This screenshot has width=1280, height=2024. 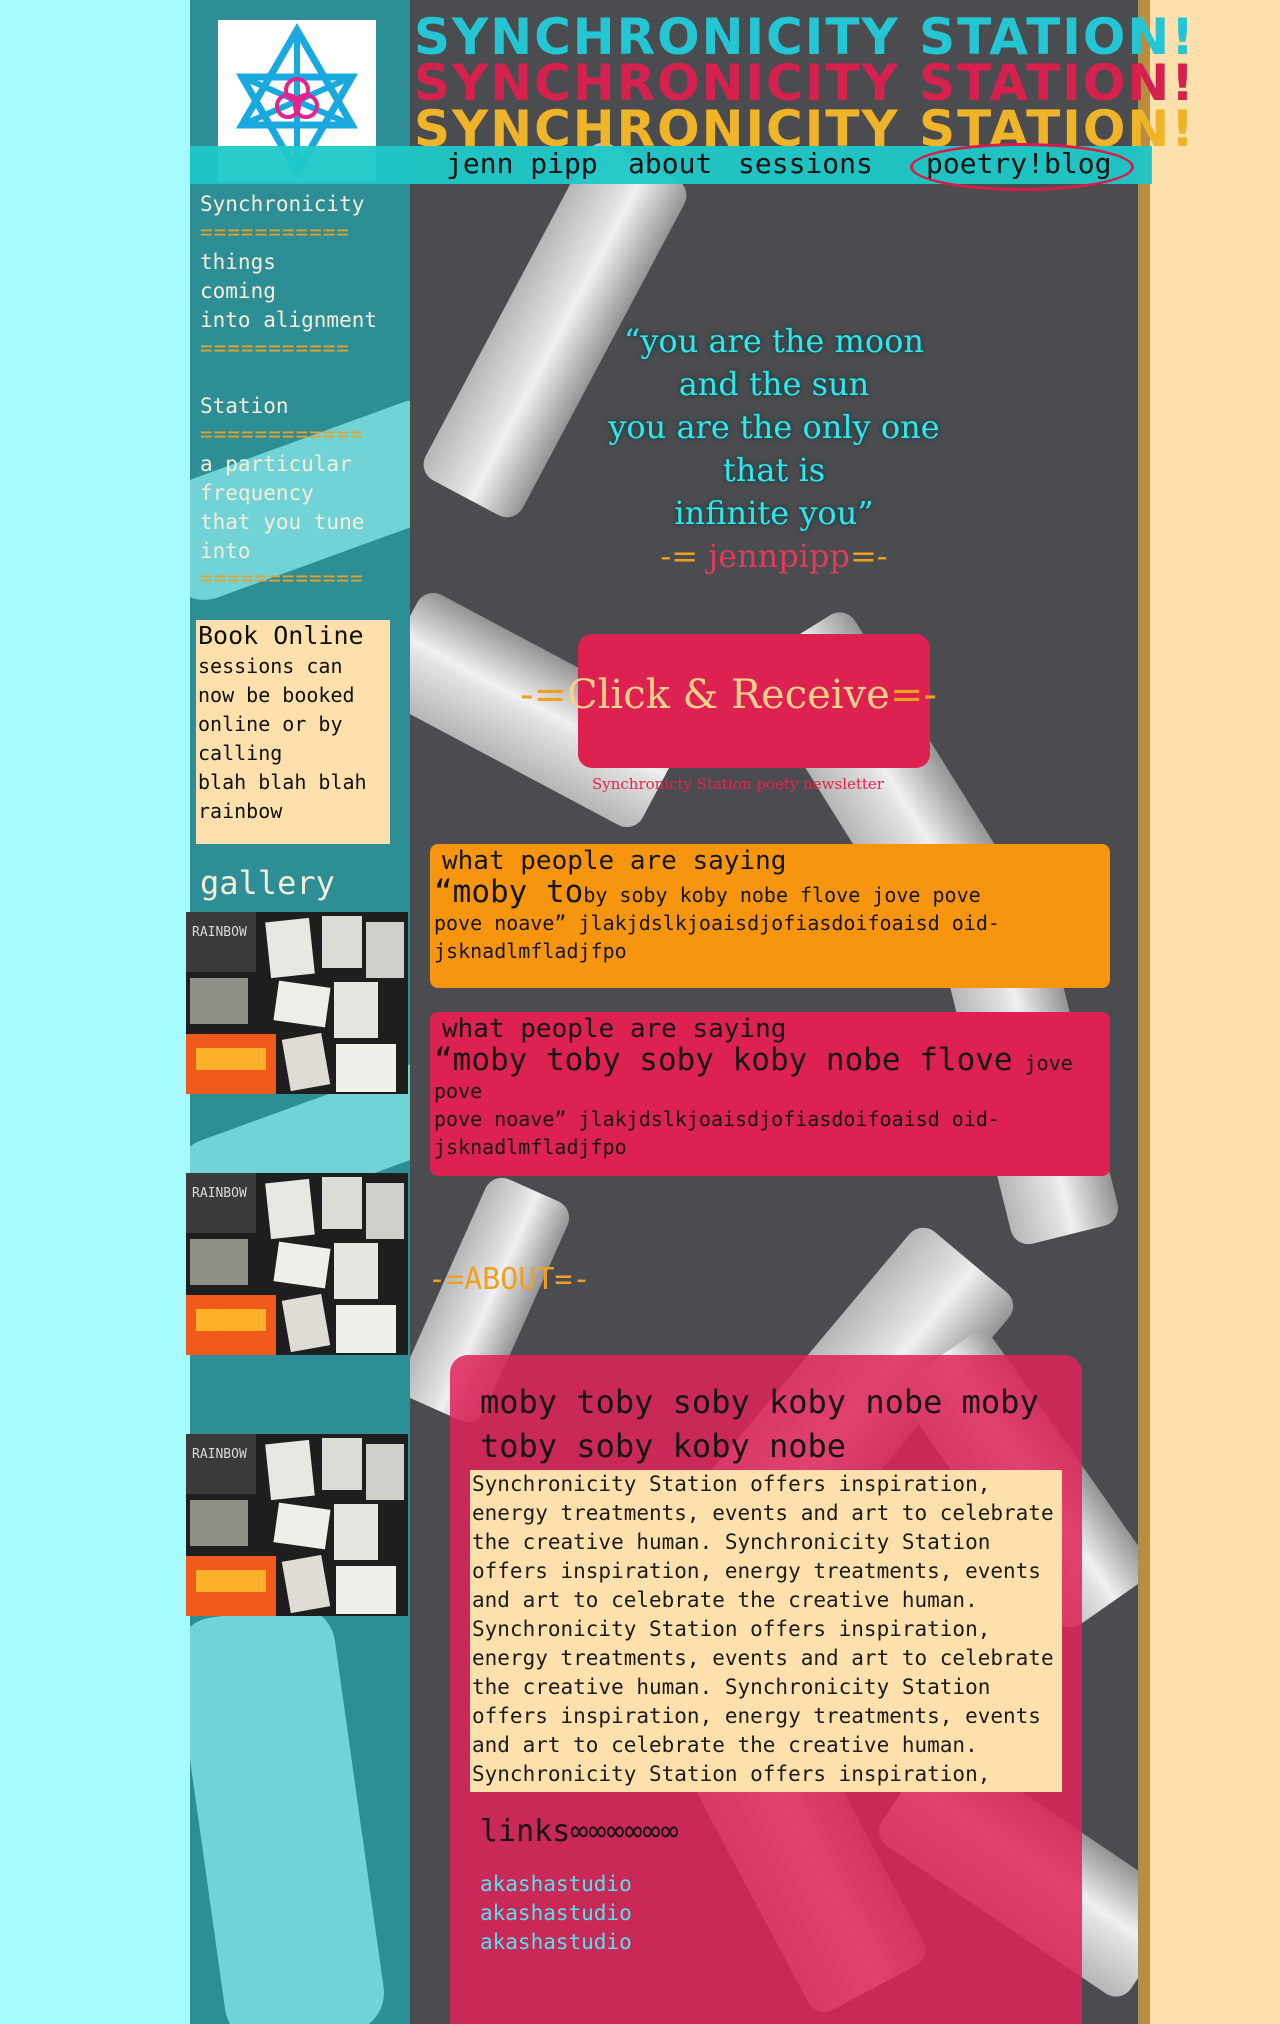 I want to click on click-receive-label: -=Click & Receive=-, so click(x=760, y=695).